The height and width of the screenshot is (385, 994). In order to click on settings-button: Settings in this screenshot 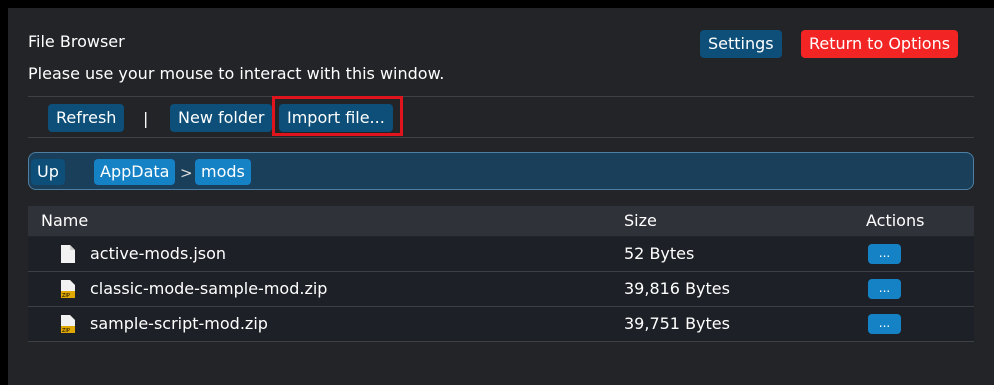, I will do `click(741, 44)`.